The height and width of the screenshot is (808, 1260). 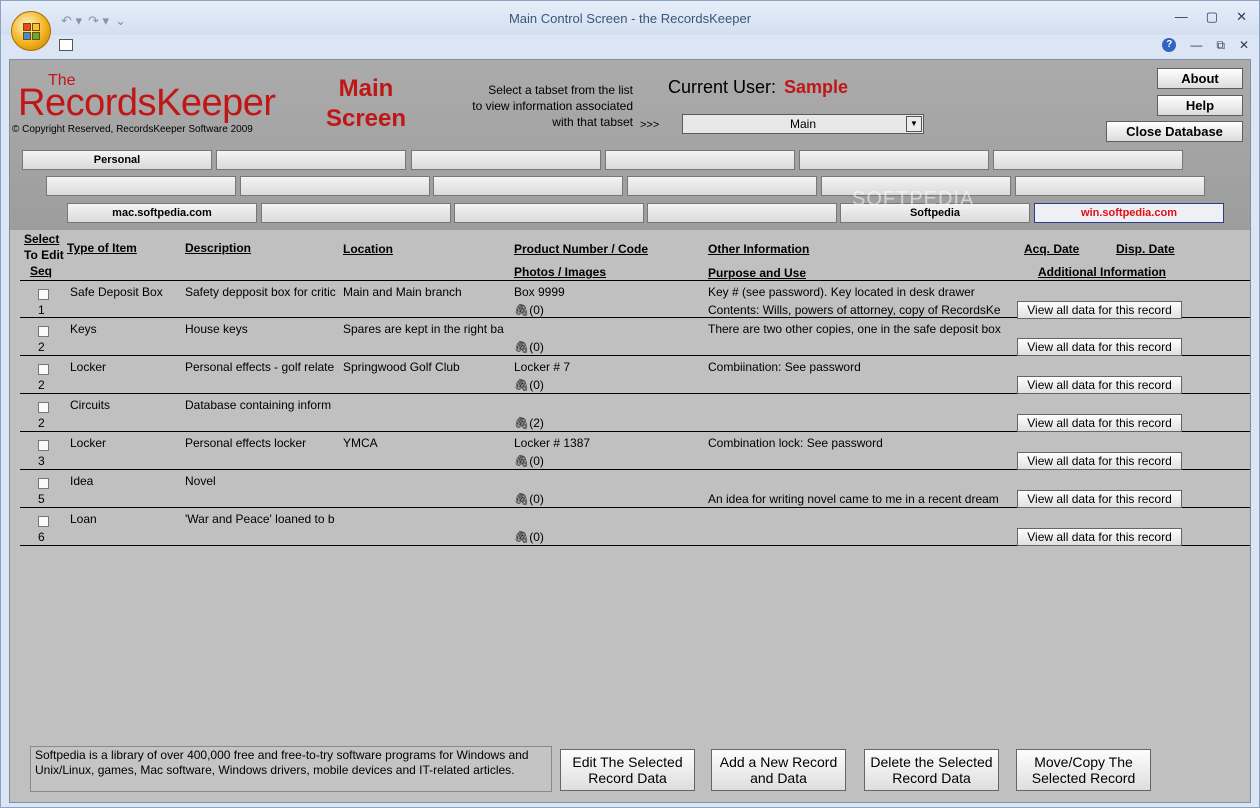 What do you see at coordinates (542, 367) in the screenshot?
I see `product-value: Locker # 7` at bounding box center [542, 367].